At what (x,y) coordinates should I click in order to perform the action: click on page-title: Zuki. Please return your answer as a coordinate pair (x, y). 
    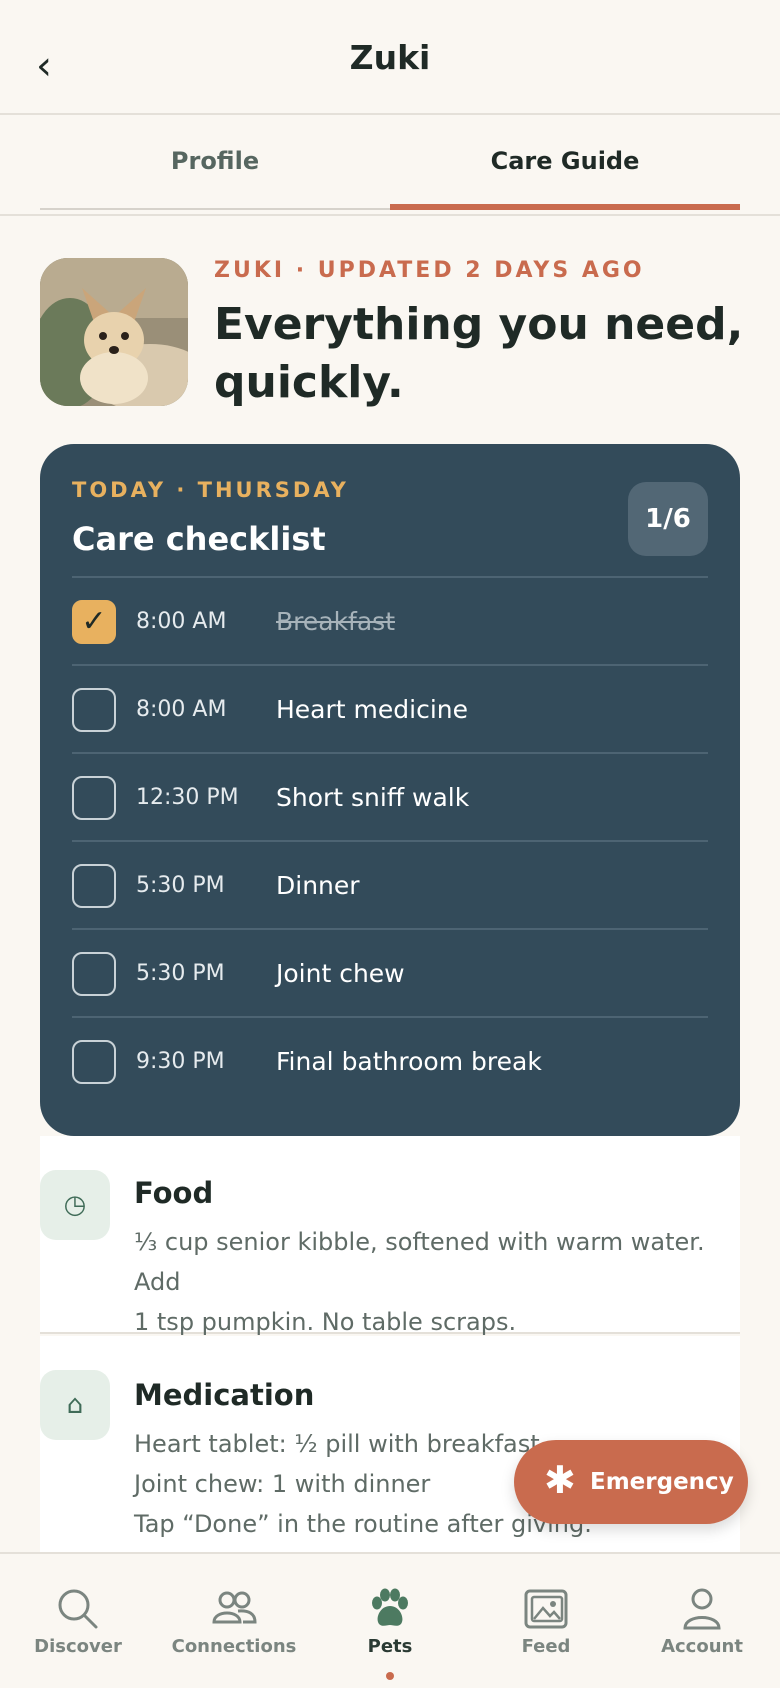
    Looking at the image, I should click on (390, 57).